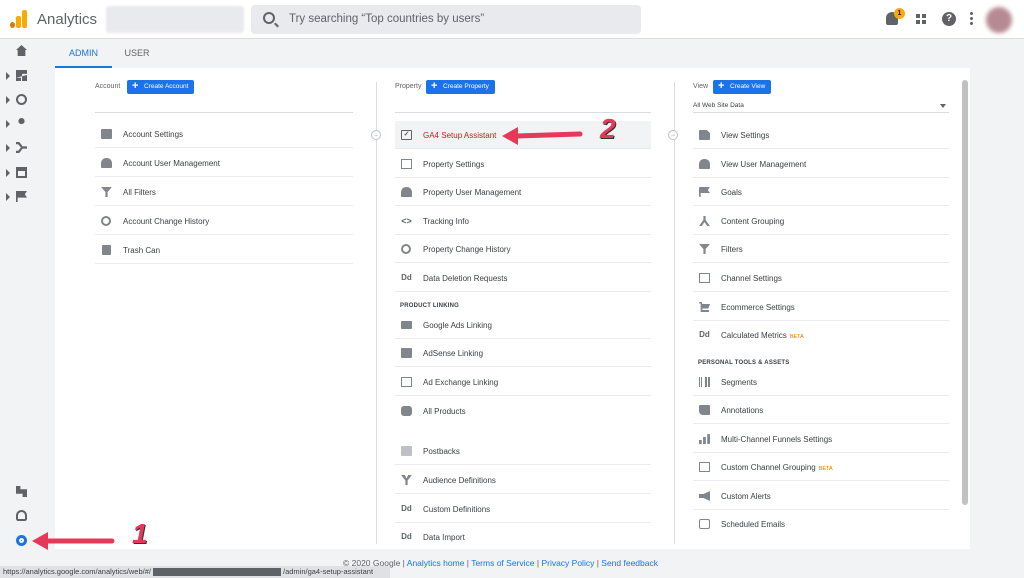 Image resolution: width=1024 pixels, height=578 pixels. I want to click on step-2-label: 2, so click(608, 128).